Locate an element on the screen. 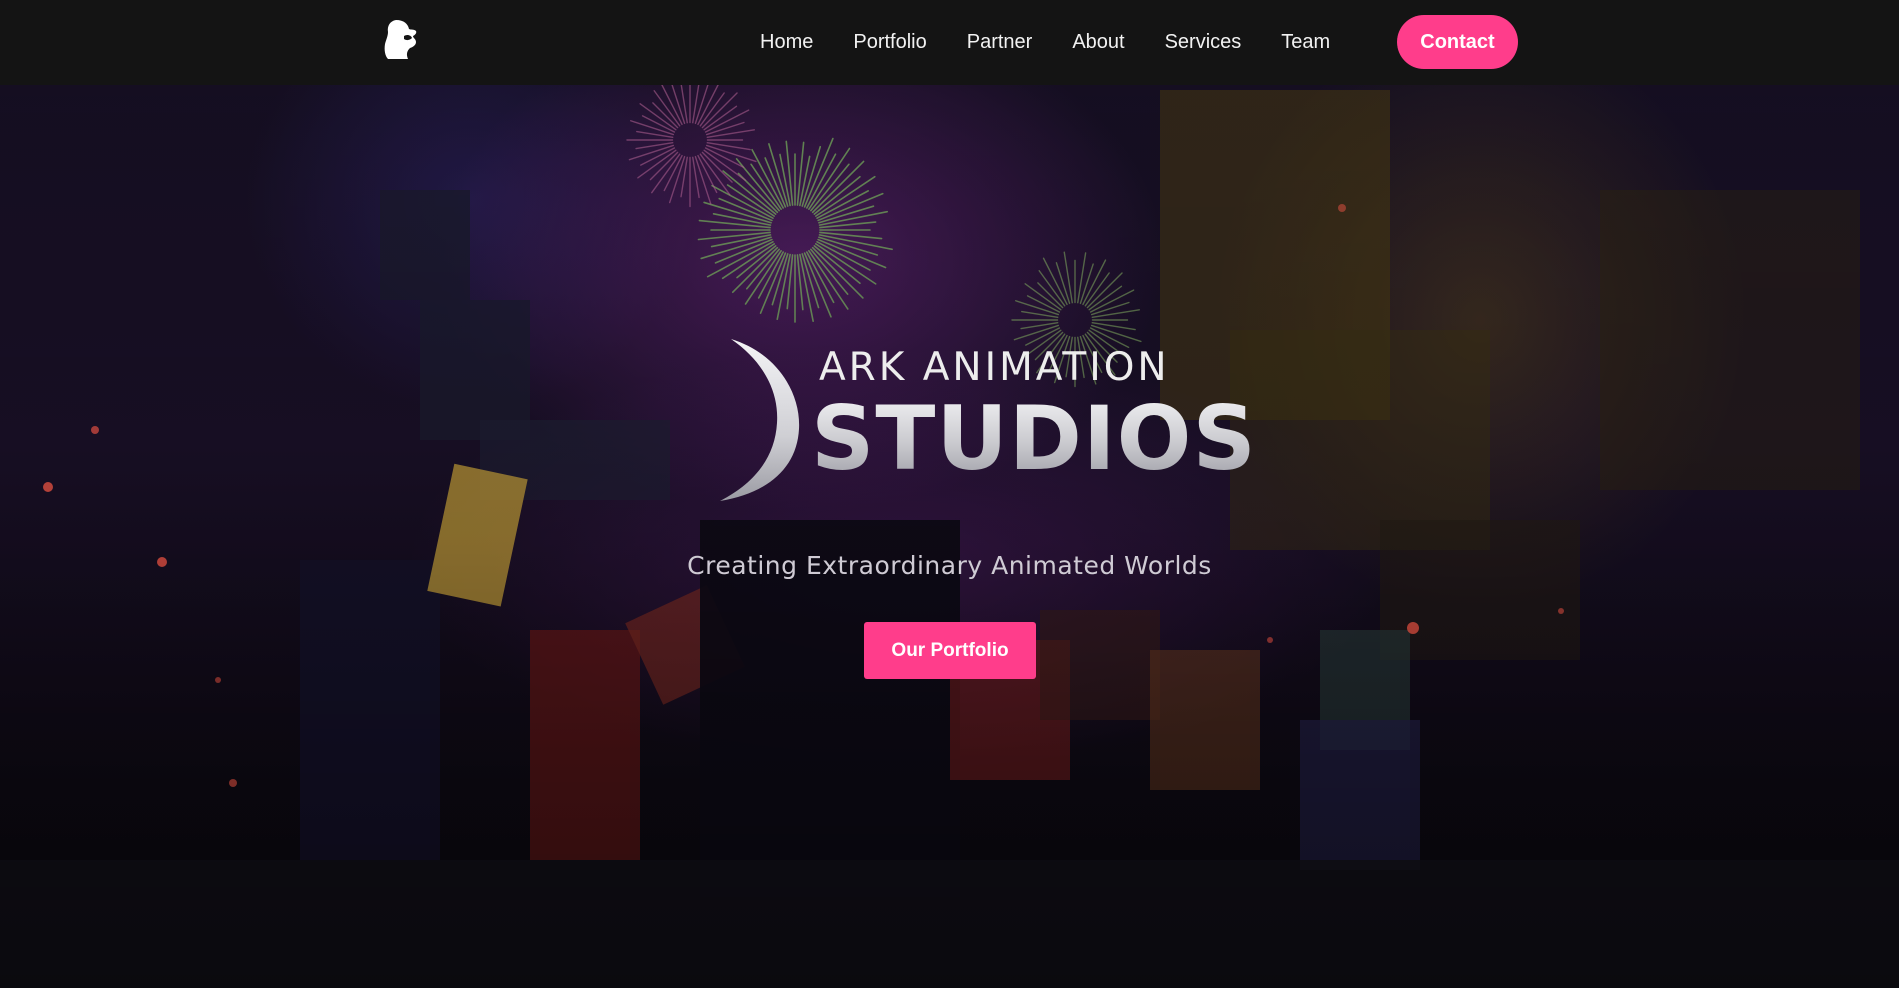 The image size is (1899, 988). contact-button: Contact is located at coordinates (1457, 42).